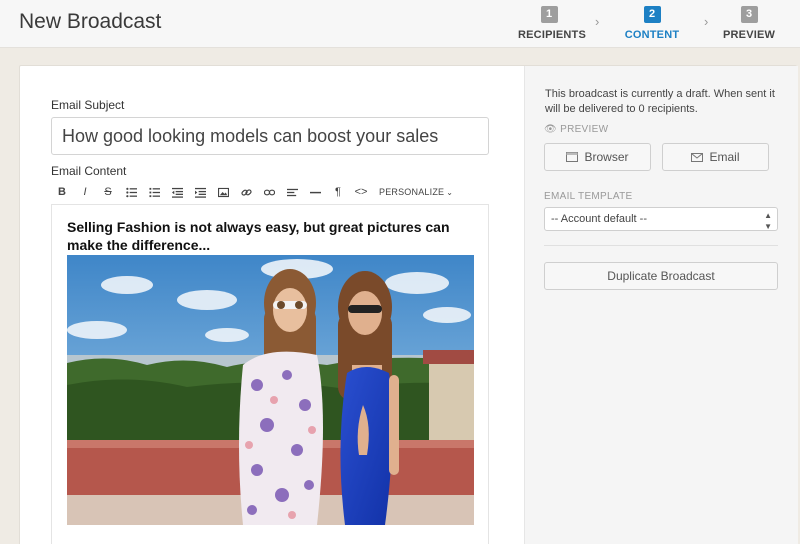 The image size is (800, 544). I want to click on unlink-icon, so click(269, 192).